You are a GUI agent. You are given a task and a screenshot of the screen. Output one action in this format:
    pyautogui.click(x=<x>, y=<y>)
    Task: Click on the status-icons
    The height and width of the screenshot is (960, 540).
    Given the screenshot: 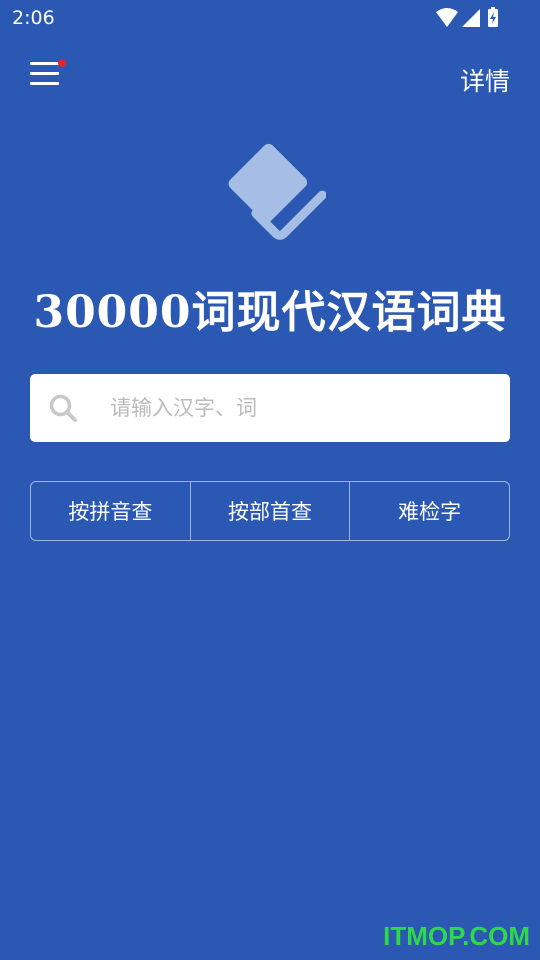 What is the action you would take?
    pyautogui.click(x=468, y=18)
    